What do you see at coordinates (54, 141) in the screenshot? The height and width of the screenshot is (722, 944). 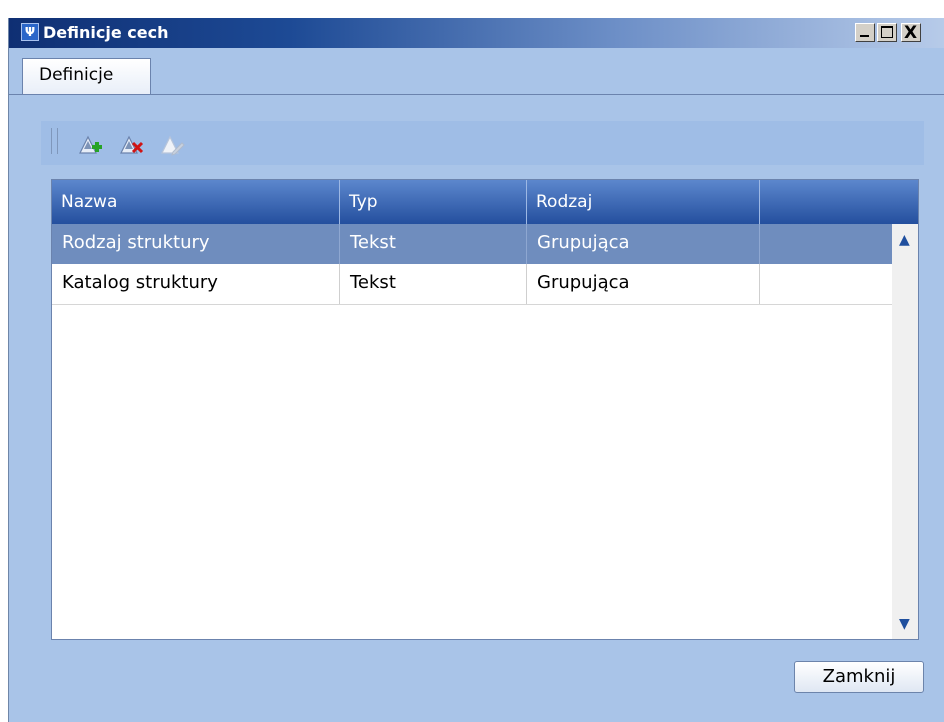 I see `toolbar-grip` at bounding box center [54, 141].